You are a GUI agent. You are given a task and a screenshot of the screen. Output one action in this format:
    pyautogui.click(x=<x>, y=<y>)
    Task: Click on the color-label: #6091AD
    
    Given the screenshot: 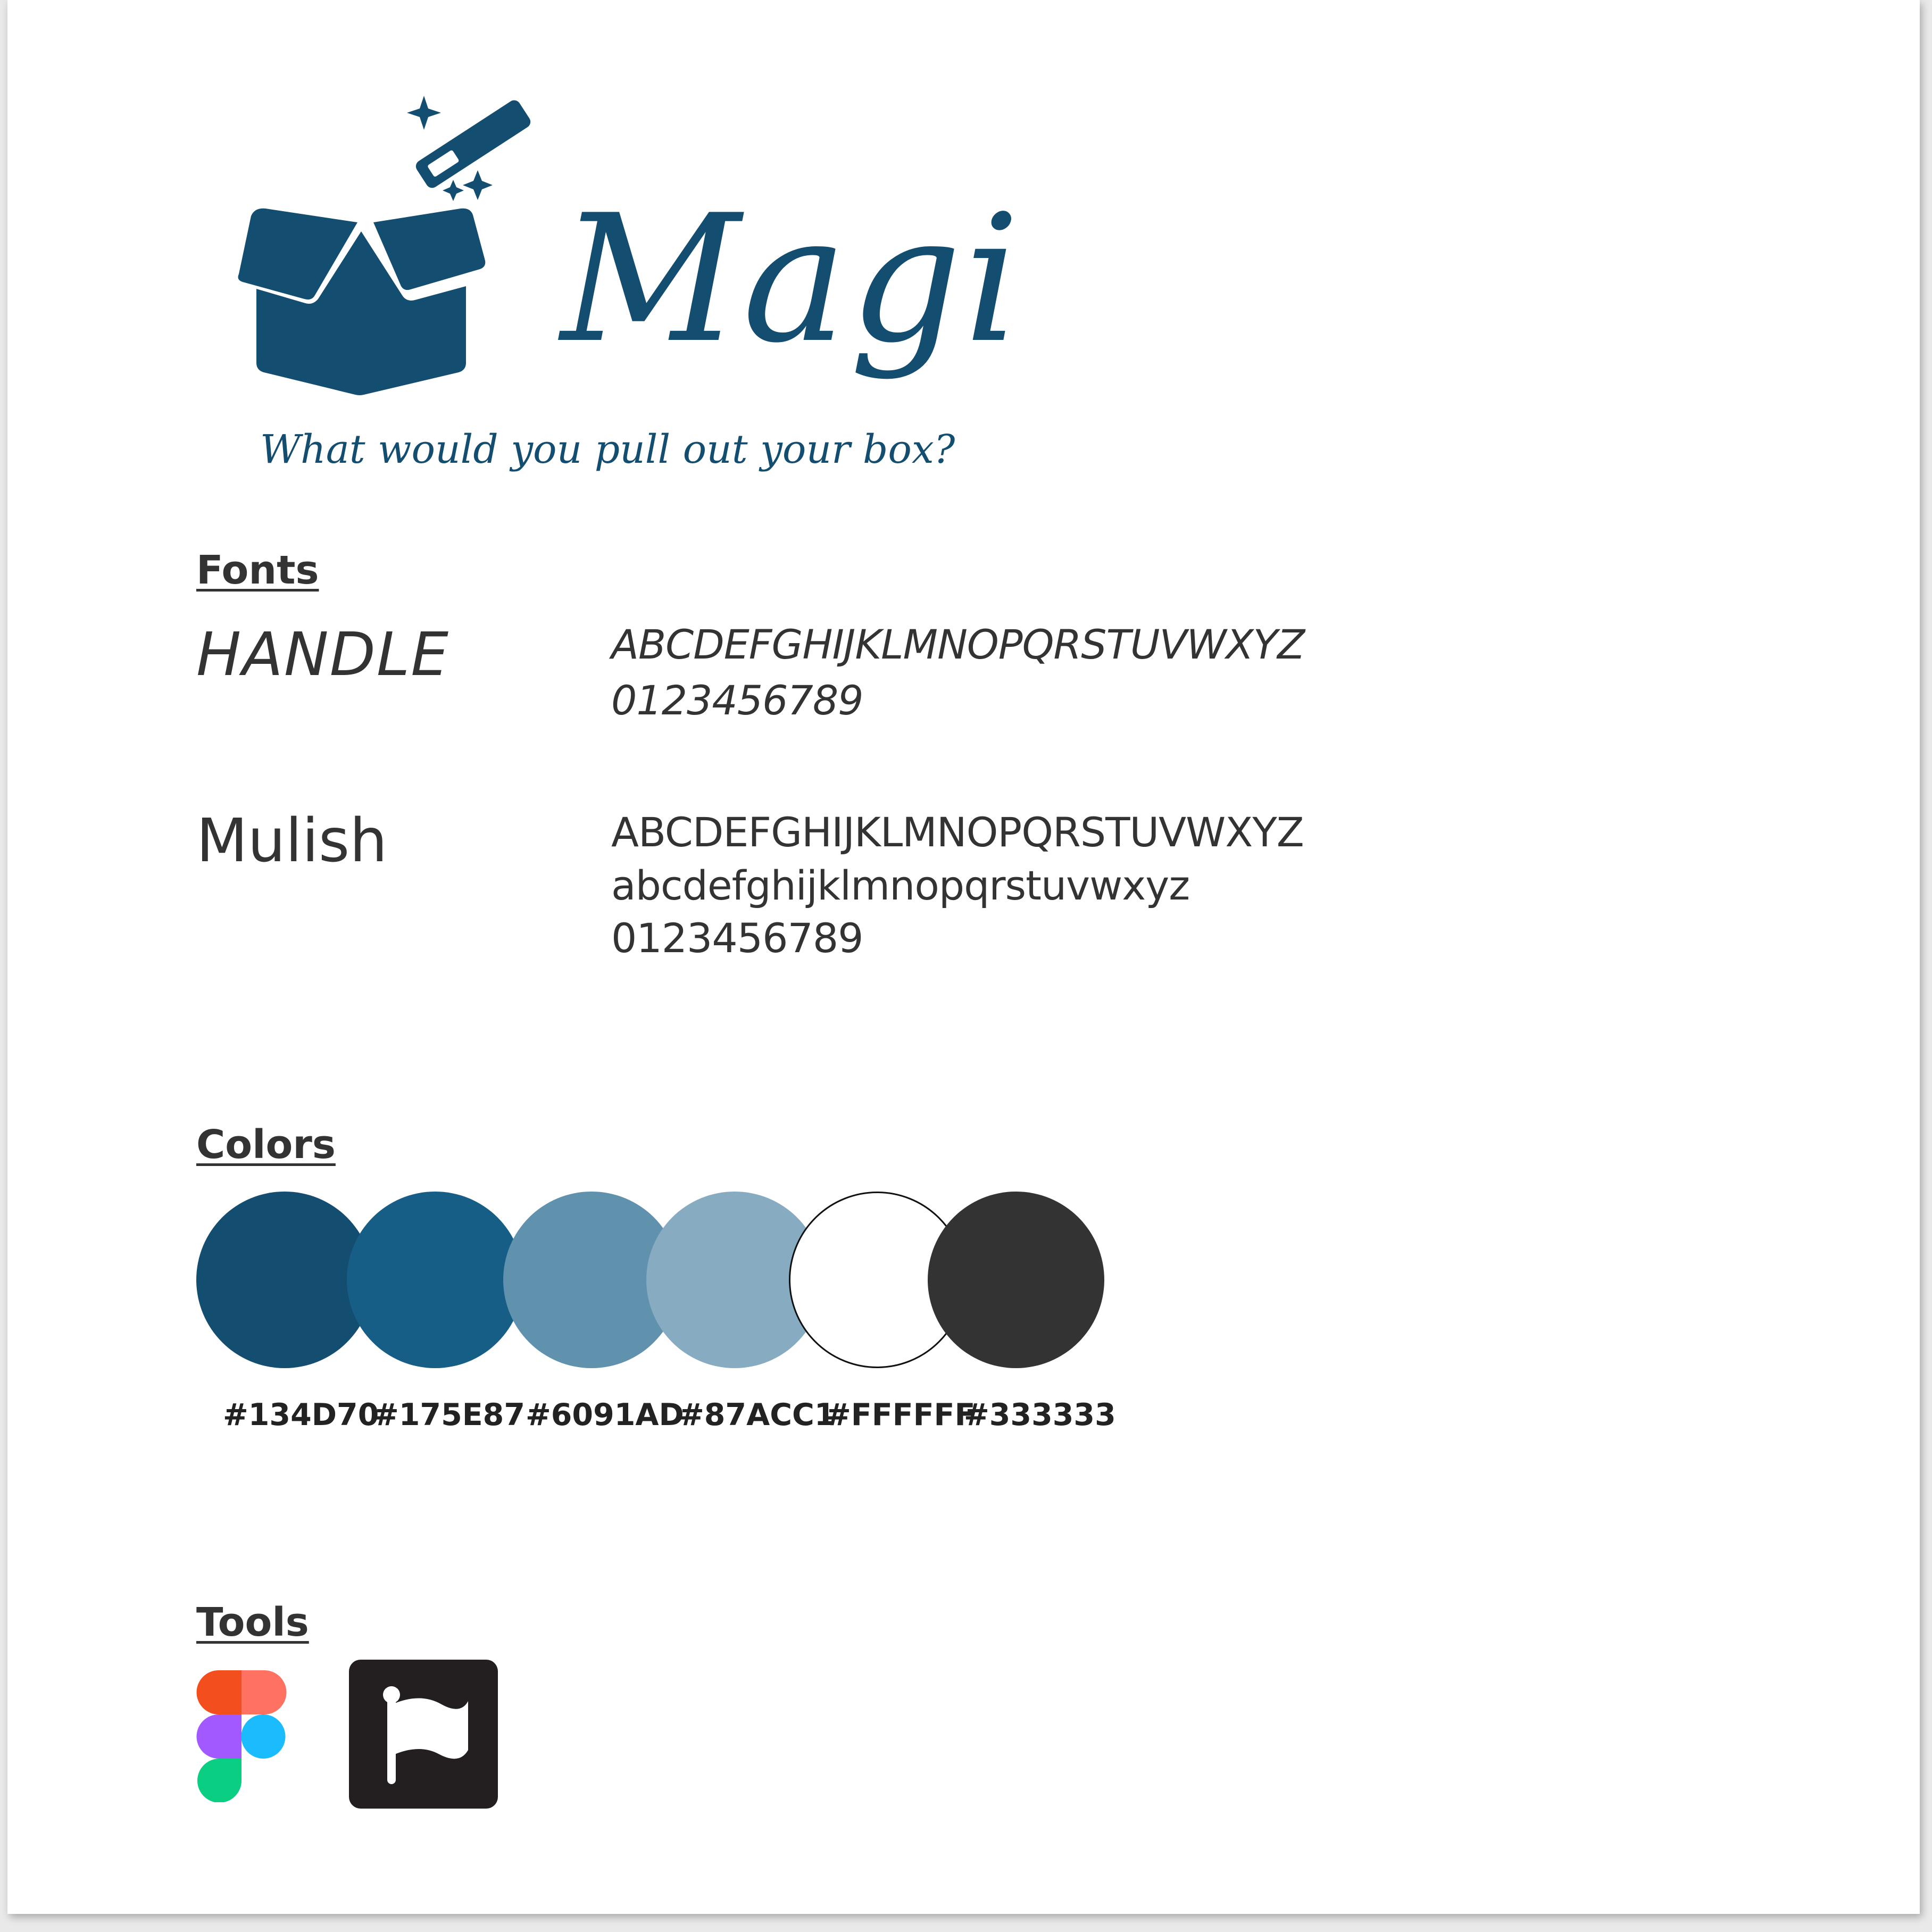 What is the action you would take?
    pyautogui.click(x=605, y=1415)
    